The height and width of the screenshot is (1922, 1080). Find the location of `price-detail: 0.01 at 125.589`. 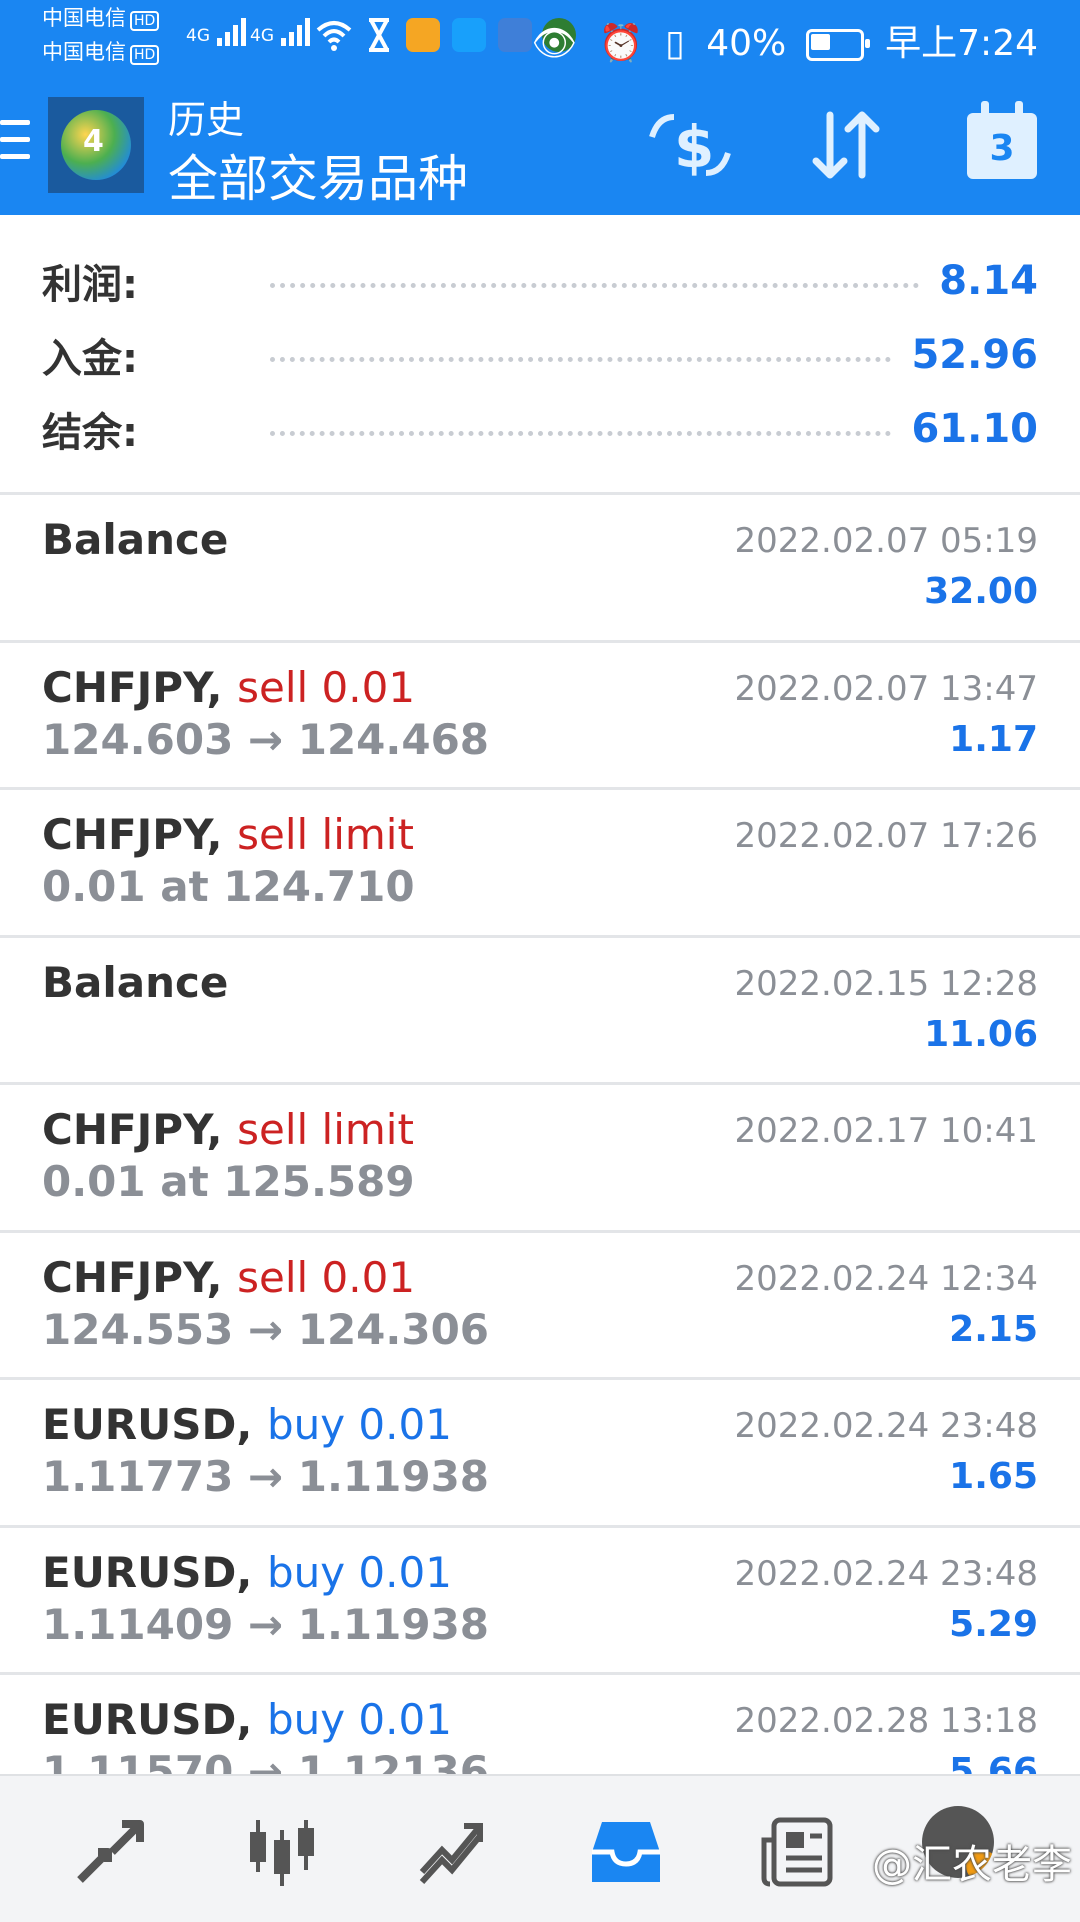

price-detail: 0.01 at 125.589 is located at coordinates (228, 1181).